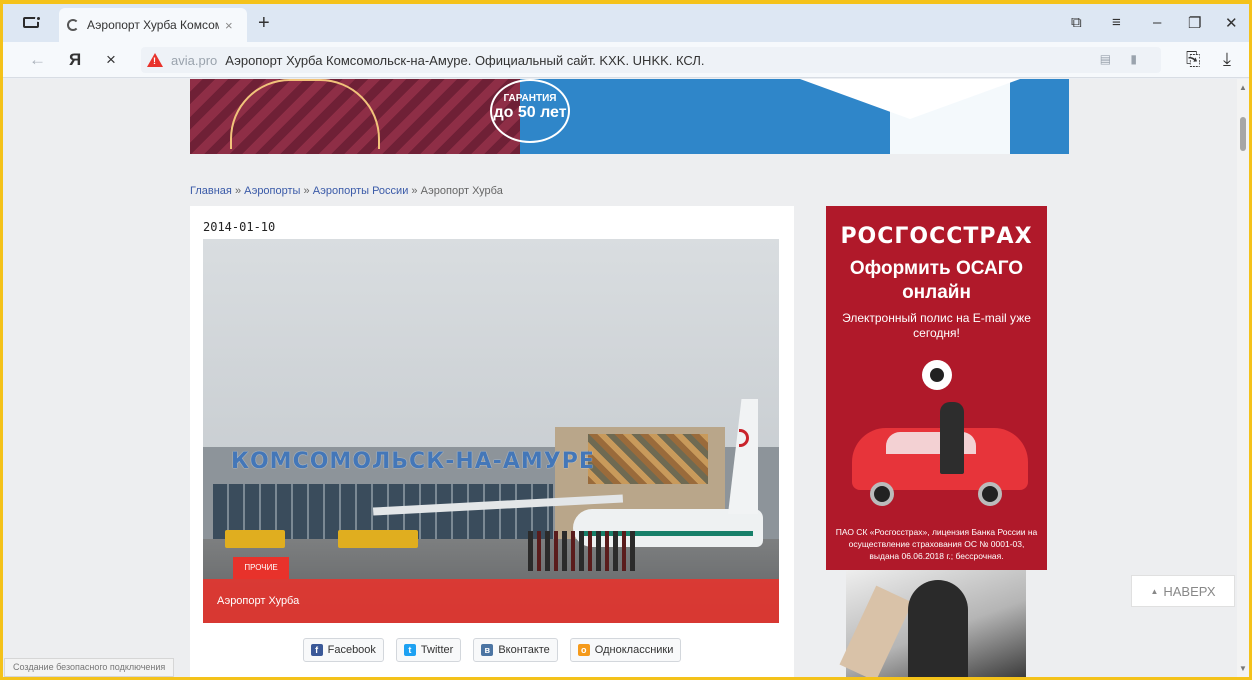 The width and height of the screenshot is (1252, 680). Describe the element at coordinates (351, 650) in the screenshot. I see `share-facebook-label: Facebook` at that location.